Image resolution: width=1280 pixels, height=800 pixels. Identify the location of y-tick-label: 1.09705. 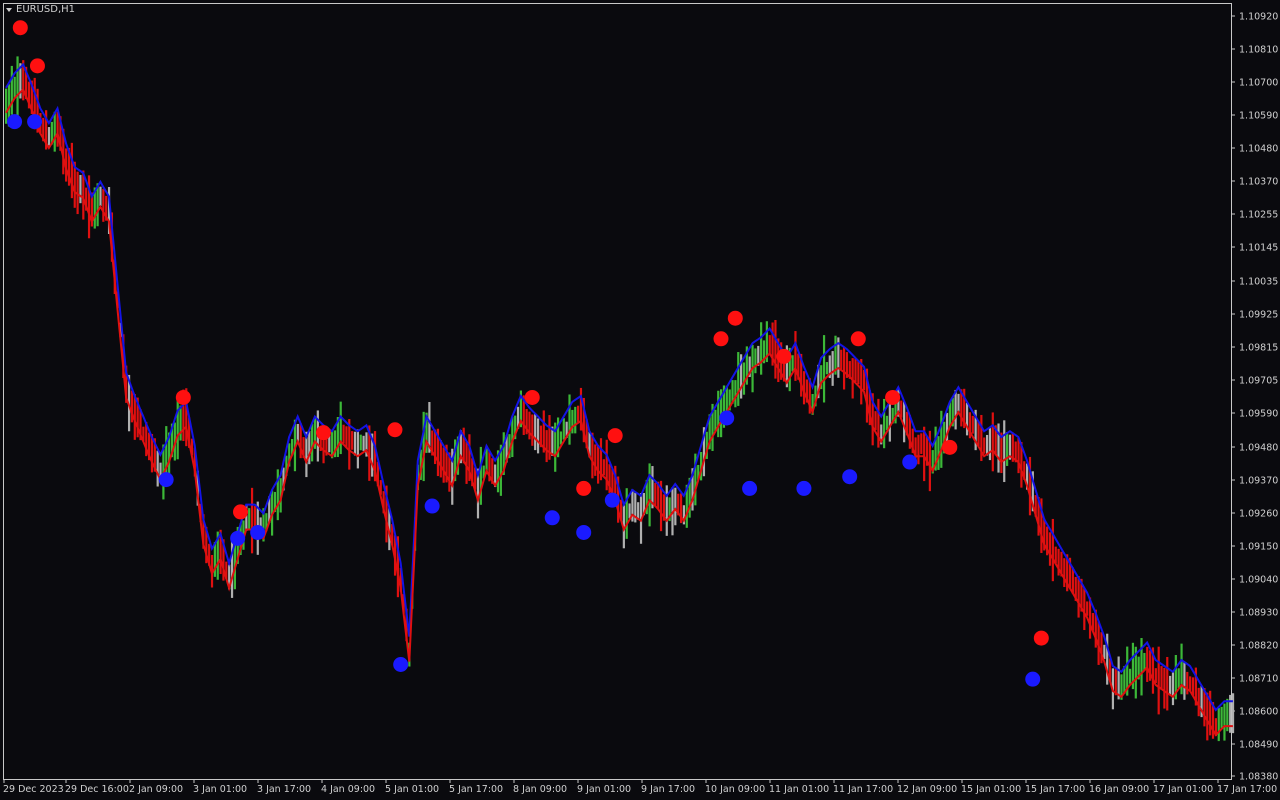
(1258, 381).